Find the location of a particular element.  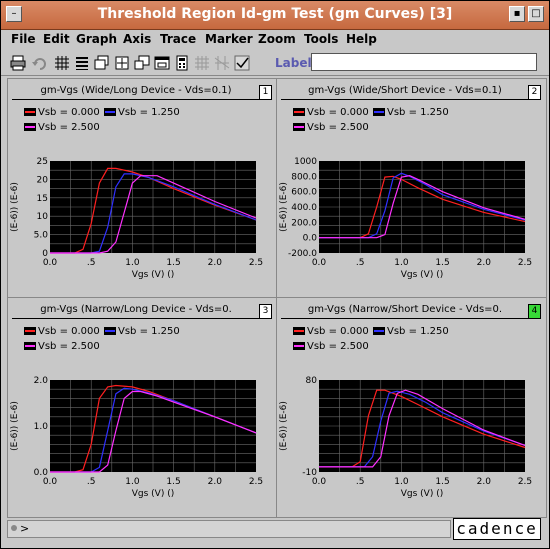

calculator-icon is located at coordinates (182, 63).